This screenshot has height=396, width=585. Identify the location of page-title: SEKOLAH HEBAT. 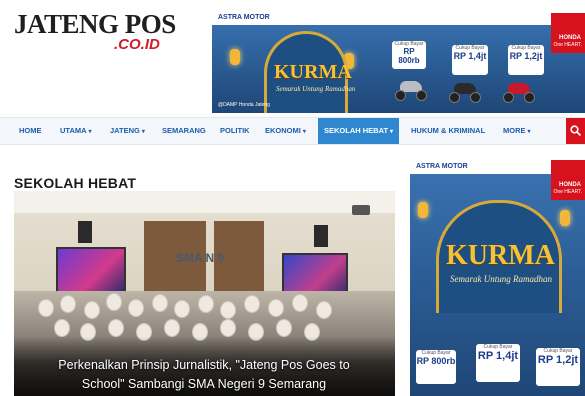
(75, 182).